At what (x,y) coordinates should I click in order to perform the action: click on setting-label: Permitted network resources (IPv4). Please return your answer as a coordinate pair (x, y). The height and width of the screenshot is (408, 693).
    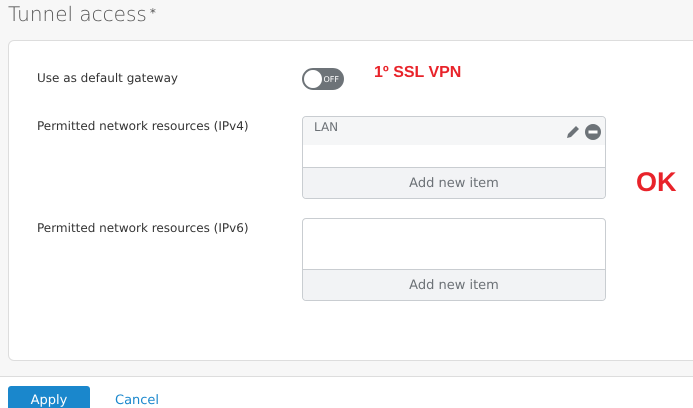
    Looking at the image, I should click on (143, 126).